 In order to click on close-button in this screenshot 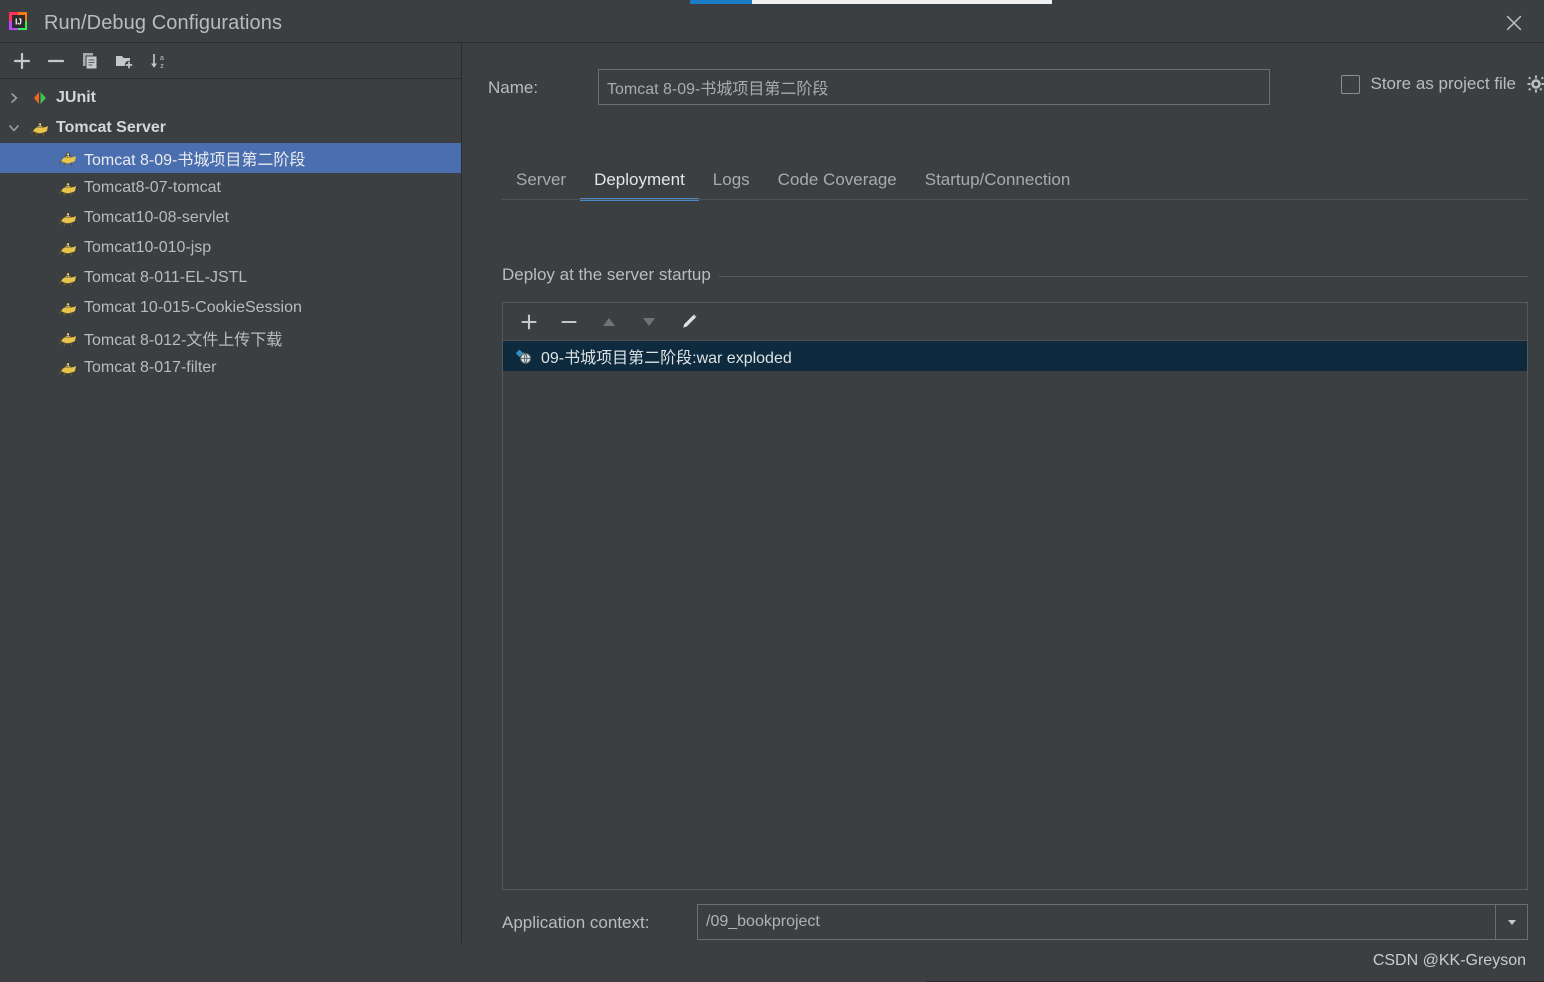, I will do `click(1514, 23)`.